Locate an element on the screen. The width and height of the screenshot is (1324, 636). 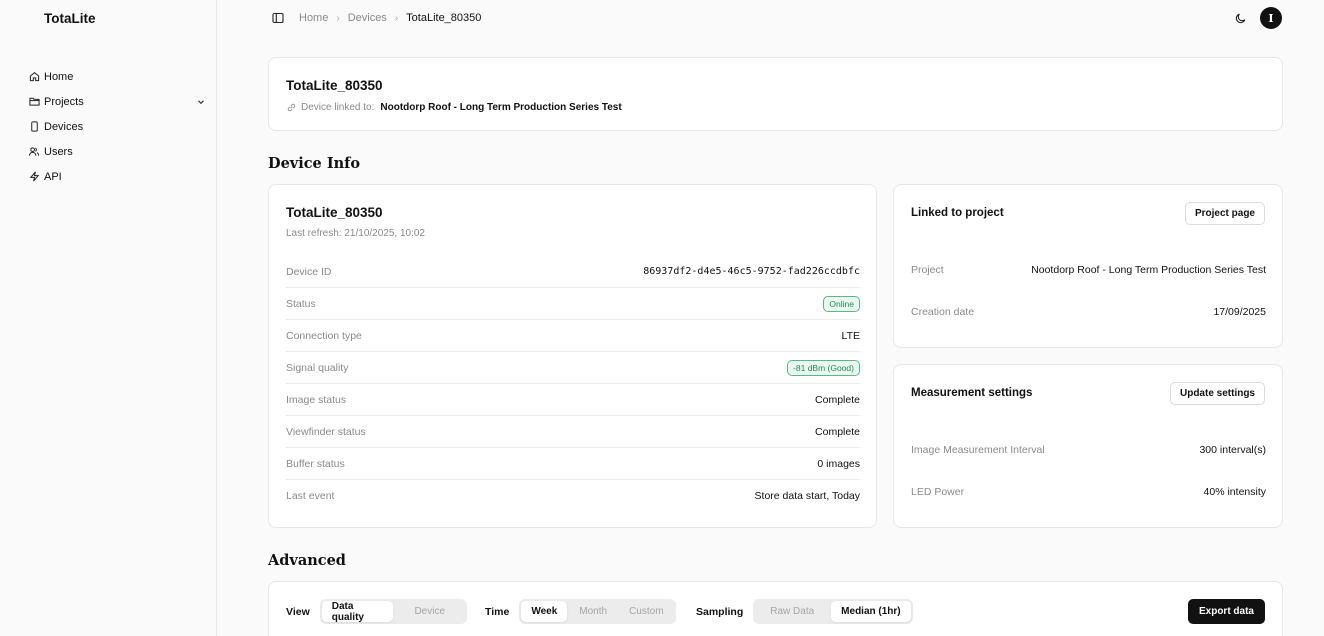
sidebar-item-home: Home is located at coordinates (117, 76).